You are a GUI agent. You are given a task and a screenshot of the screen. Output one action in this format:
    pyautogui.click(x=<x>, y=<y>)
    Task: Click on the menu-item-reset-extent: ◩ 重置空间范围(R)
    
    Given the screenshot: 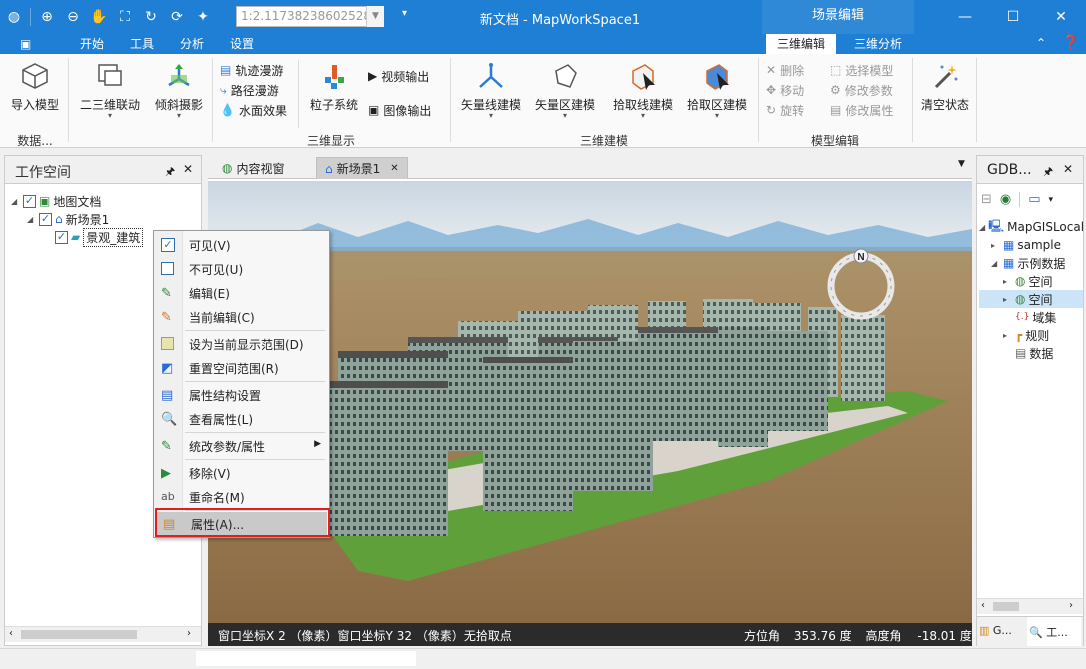 What is the action you would take?
    pyautogui.click(x=241, y=368)
    